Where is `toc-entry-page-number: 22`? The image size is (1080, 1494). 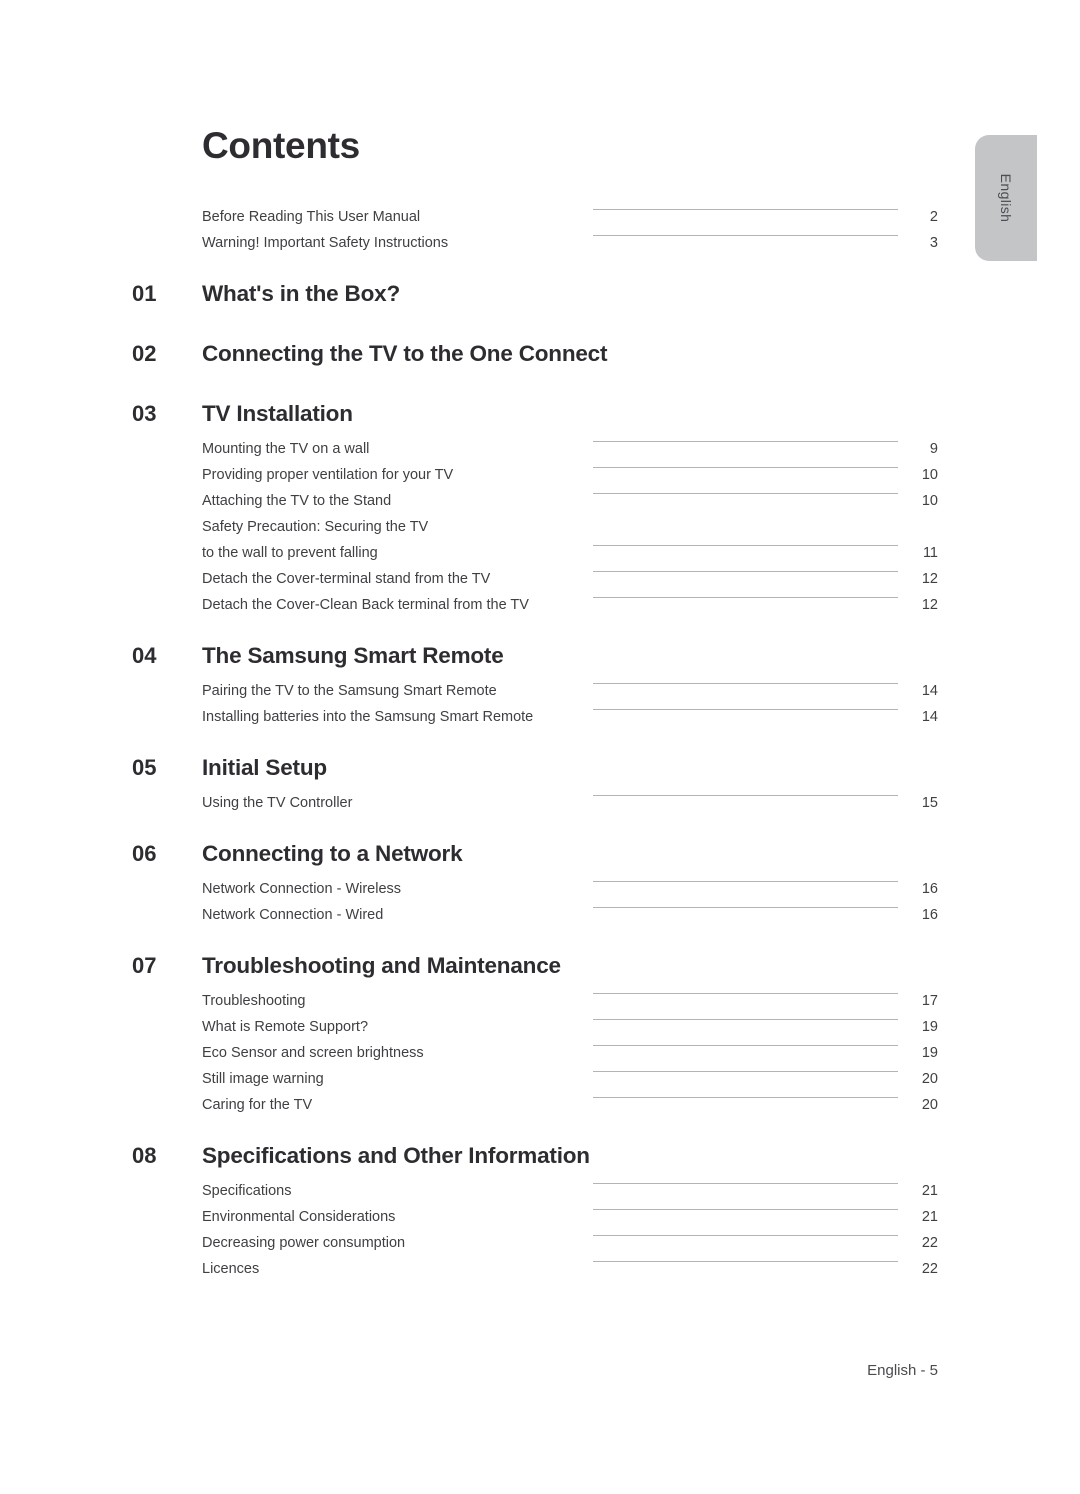 toc-entry-page-number: 22 is located at coordinates (929, 1243).